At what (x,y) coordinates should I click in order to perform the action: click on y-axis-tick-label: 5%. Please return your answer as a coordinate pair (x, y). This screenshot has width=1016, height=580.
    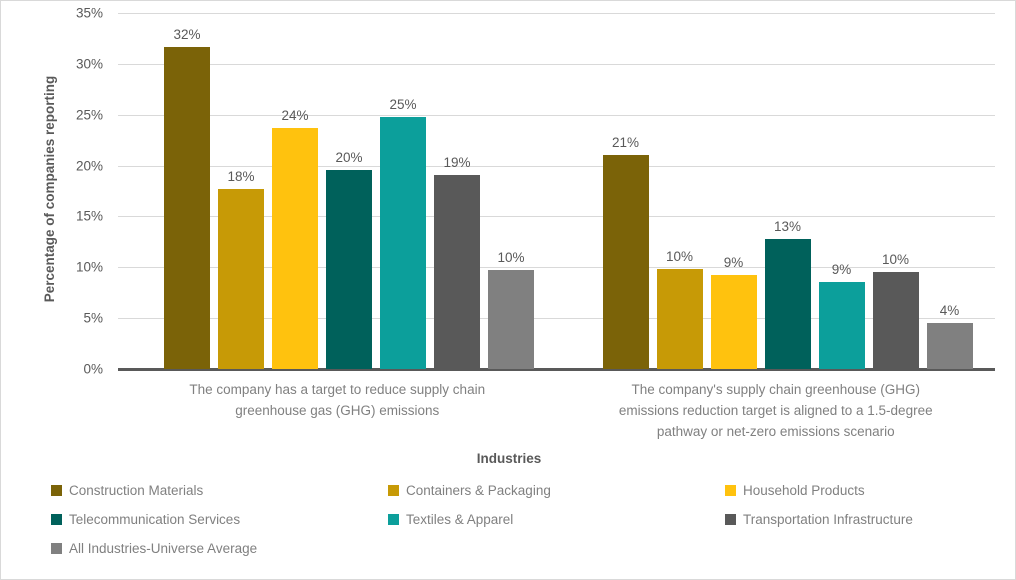
    Looking at the image, I should click on (93, 318).